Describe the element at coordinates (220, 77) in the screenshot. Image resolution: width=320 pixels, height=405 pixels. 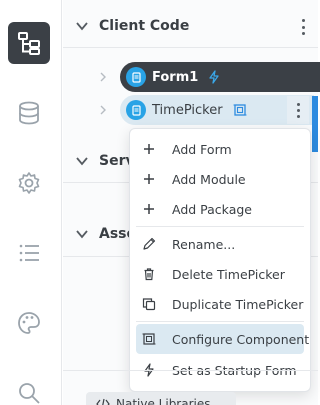
I see `tree-item-form1: Form1` at that location.